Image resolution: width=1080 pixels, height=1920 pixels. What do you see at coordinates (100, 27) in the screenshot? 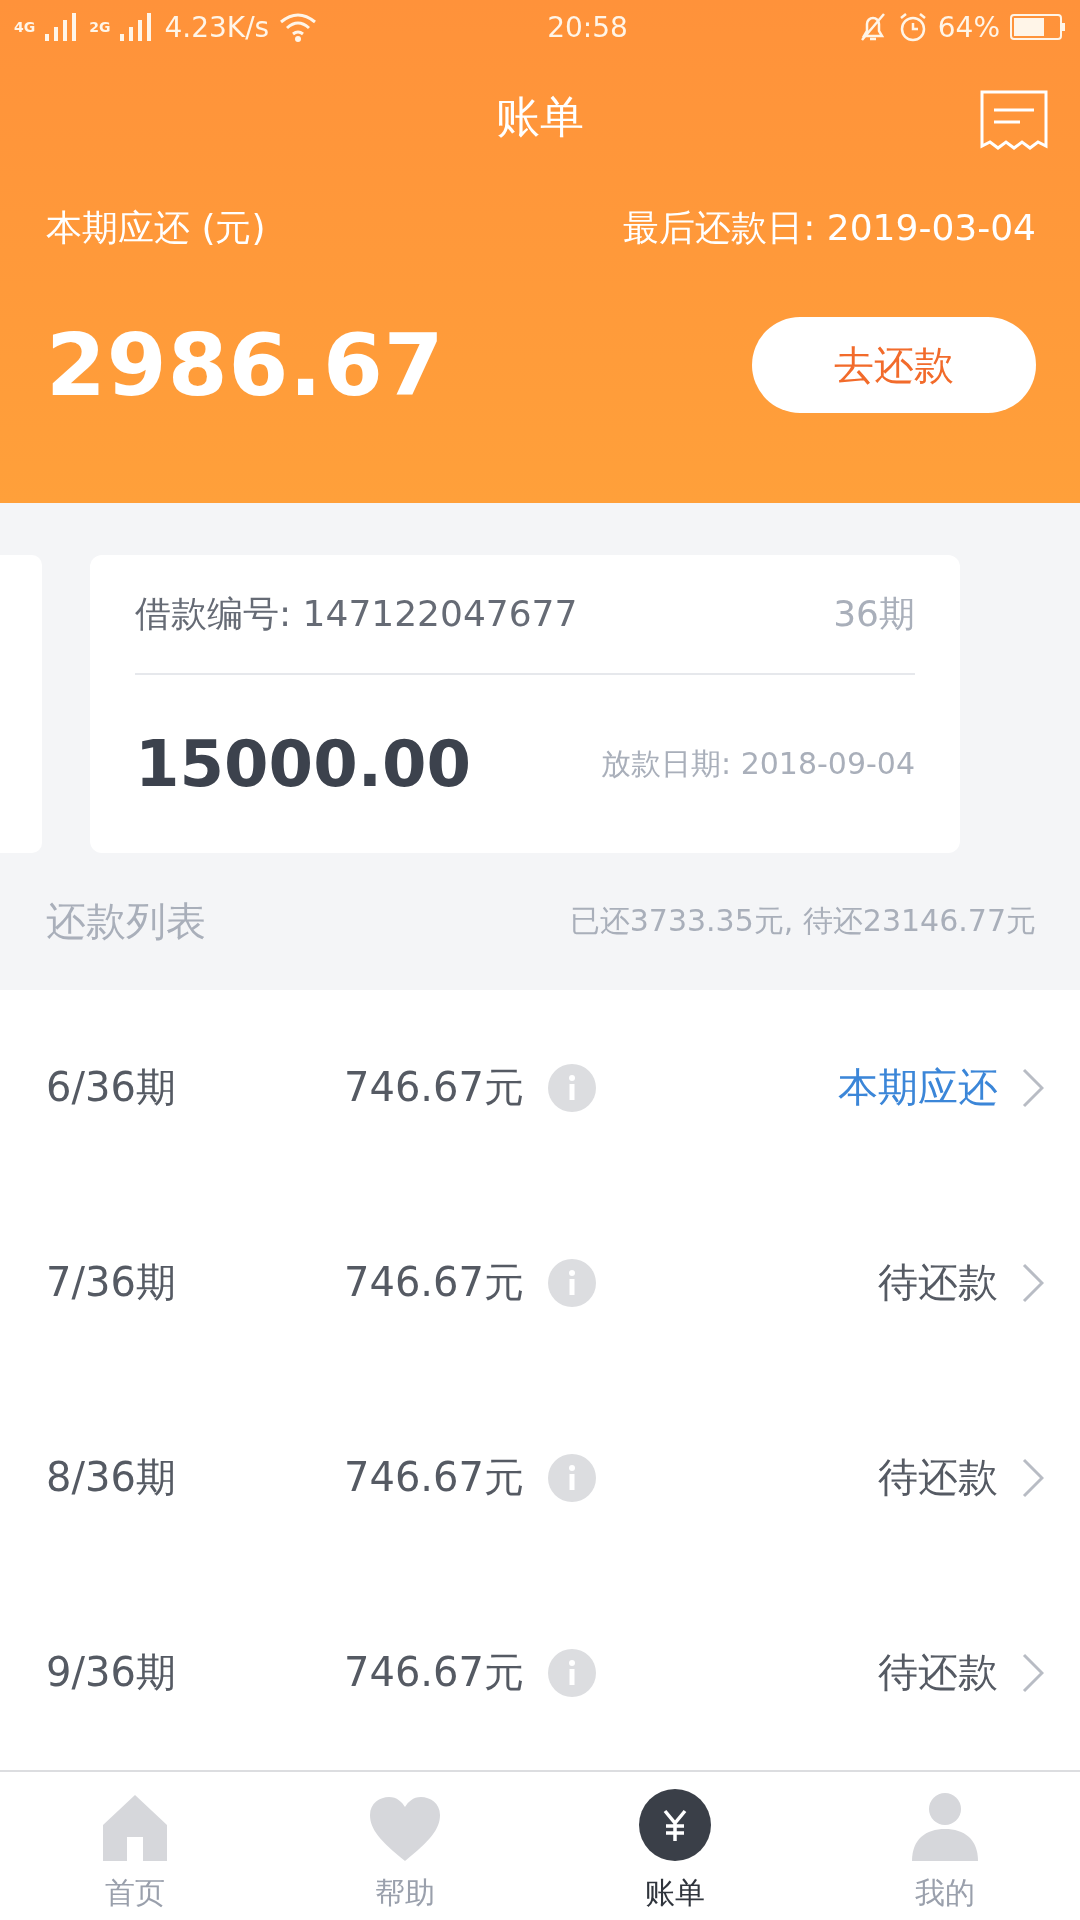
I see `network-type: 2G` at bounding box center [100, 27].